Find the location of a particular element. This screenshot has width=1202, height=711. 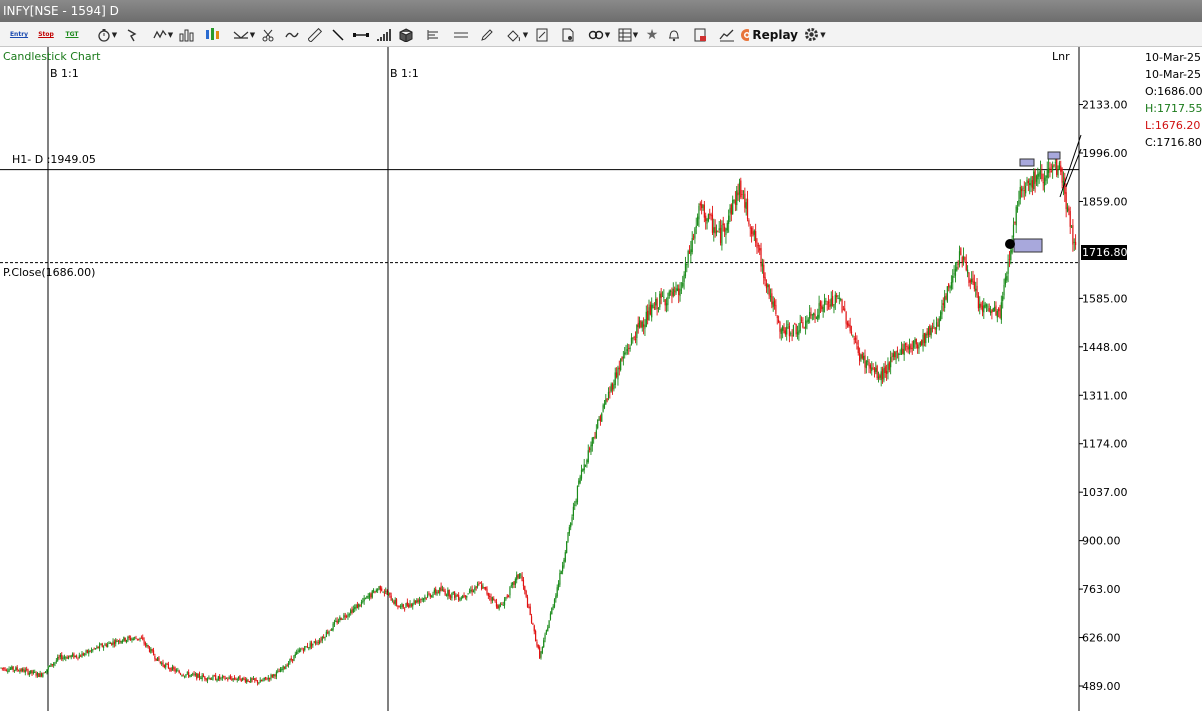

ruler-button is located at coordinates (315, 34).